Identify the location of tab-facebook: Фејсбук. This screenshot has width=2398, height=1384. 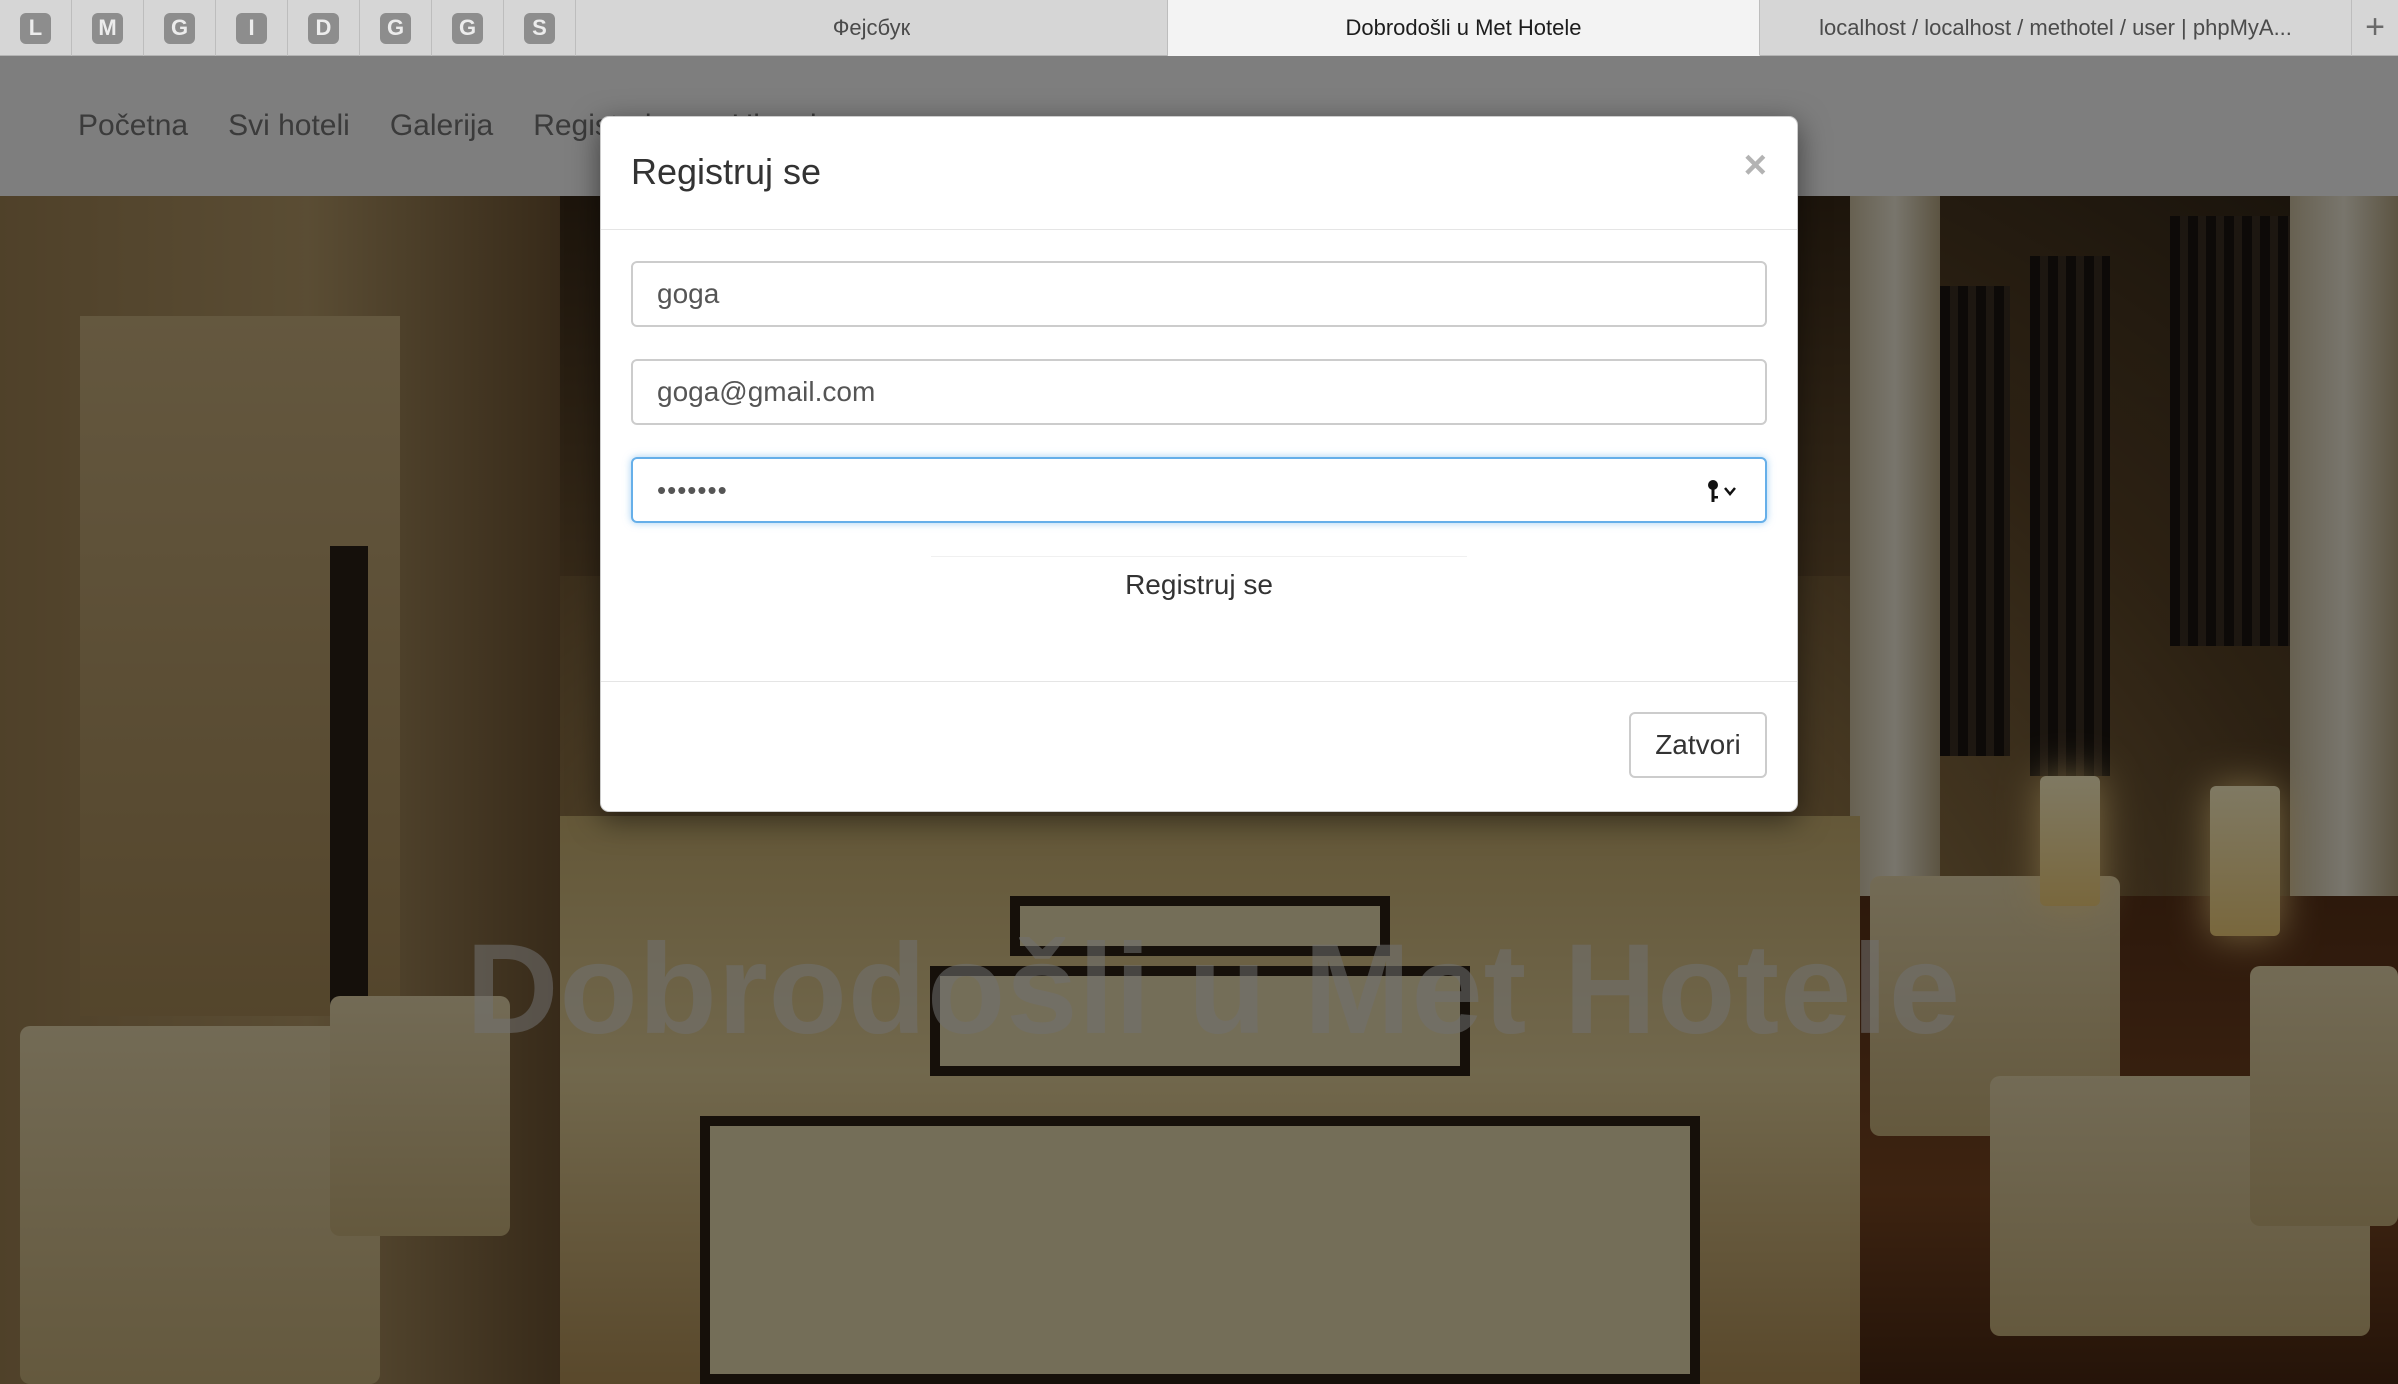
(872, 28).